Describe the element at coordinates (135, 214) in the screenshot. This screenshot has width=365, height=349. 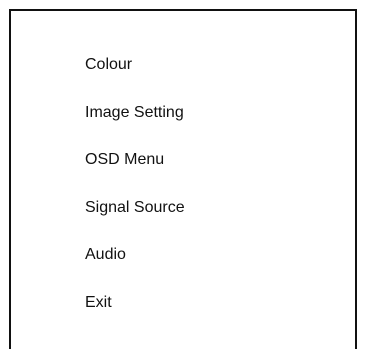
I see `menu-item-signal-source: Signal Source` at that location.